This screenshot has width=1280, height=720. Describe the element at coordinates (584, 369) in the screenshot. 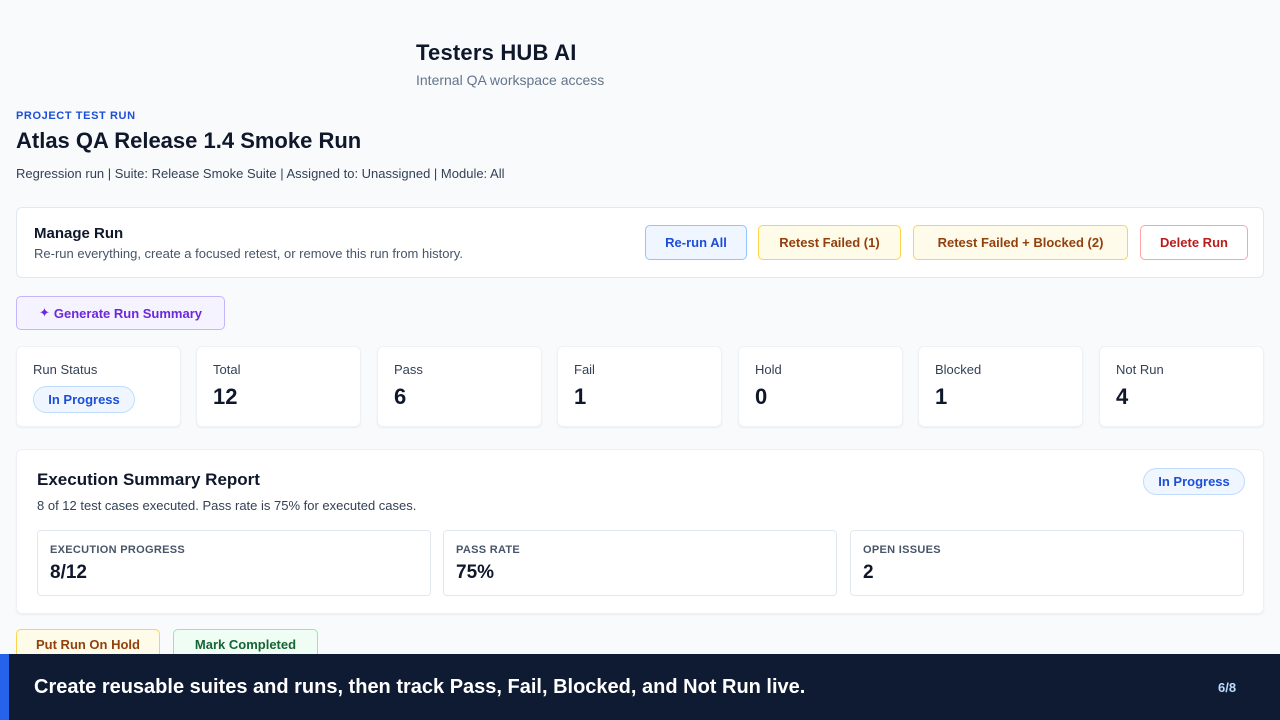

I see `stat-label: Fail` at that location.